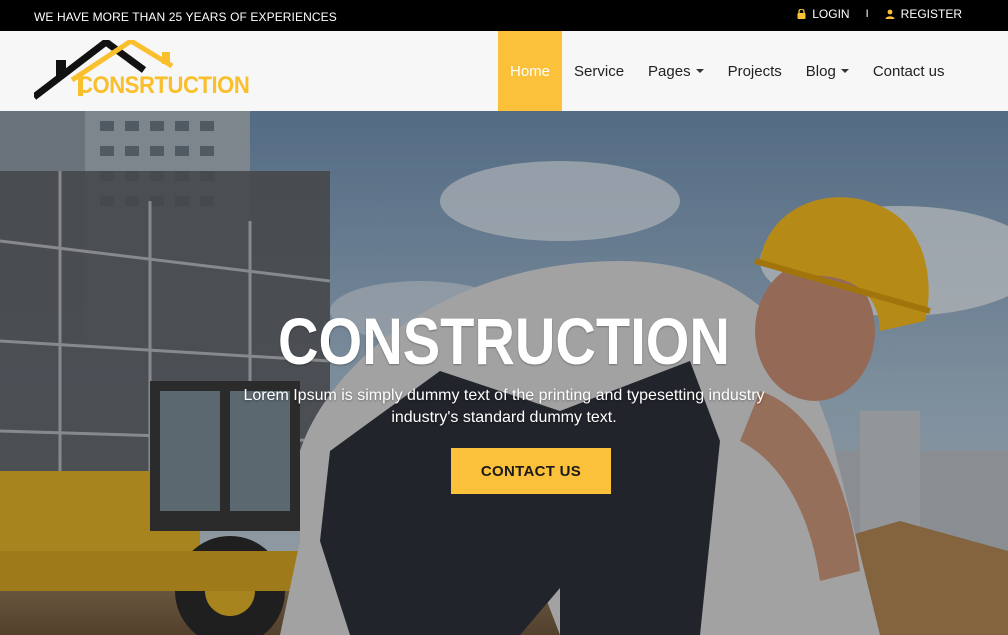  I want to click on nav-home: Home, so click(530, 71).